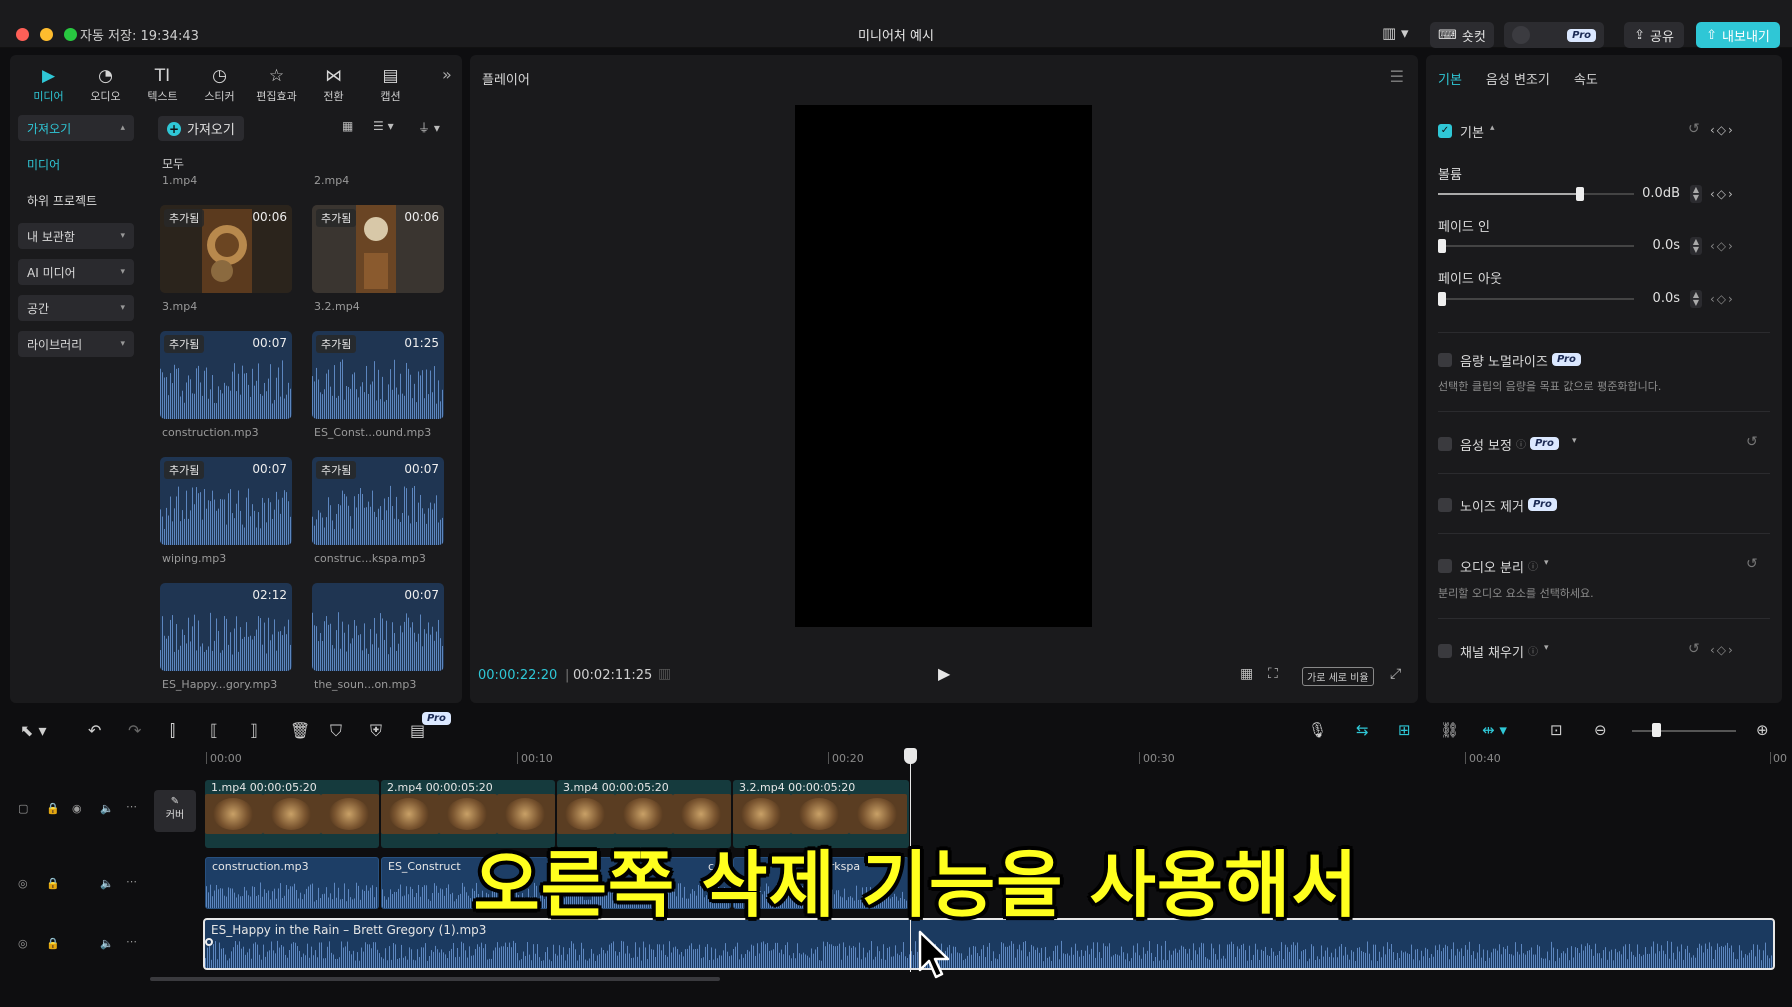  What do you see at coordinates (1654, 35) in the screenshot?
I see `share-button: ⇪ 공유` at bounding box center [1654, 35].